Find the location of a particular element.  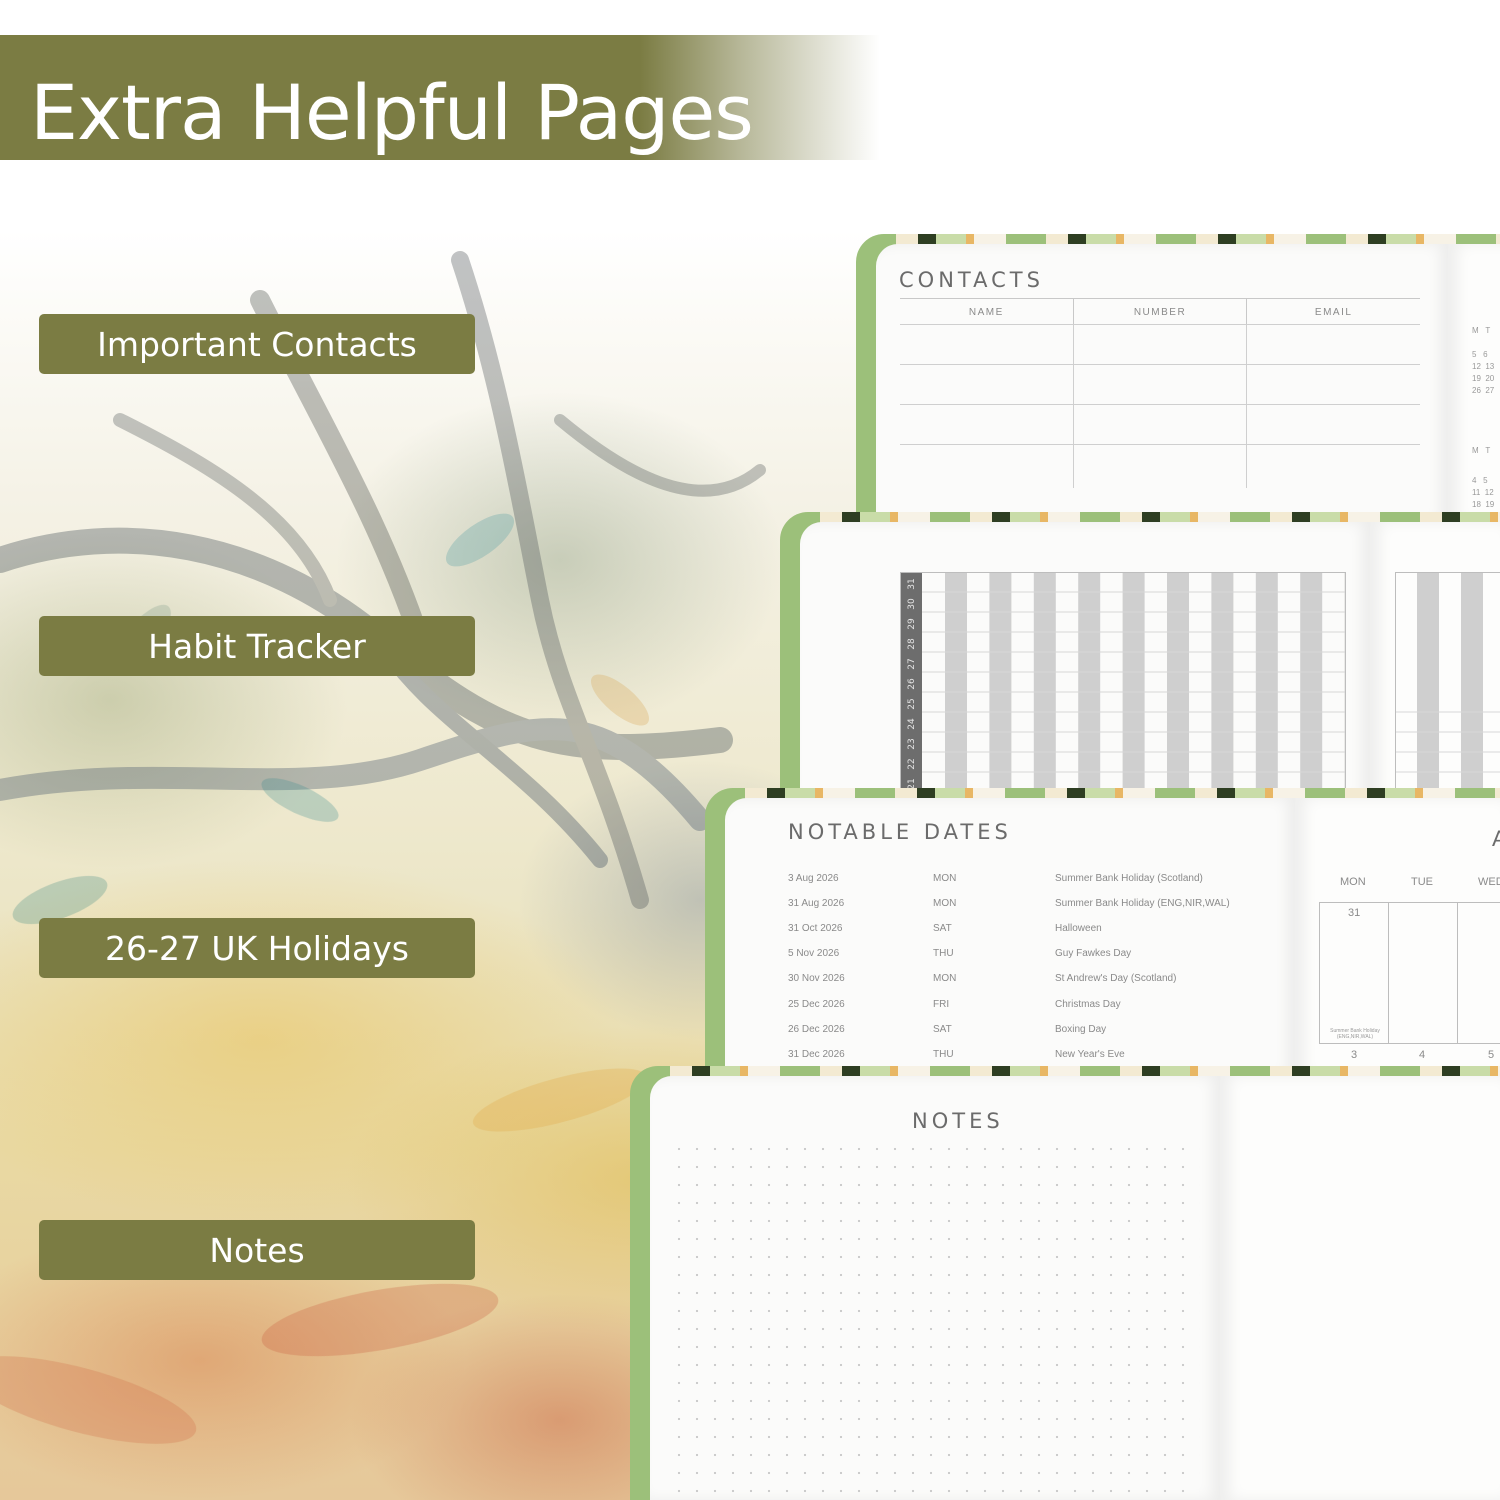

title-banner: Extra Helpful Pages is located at coordinates (450, 97).